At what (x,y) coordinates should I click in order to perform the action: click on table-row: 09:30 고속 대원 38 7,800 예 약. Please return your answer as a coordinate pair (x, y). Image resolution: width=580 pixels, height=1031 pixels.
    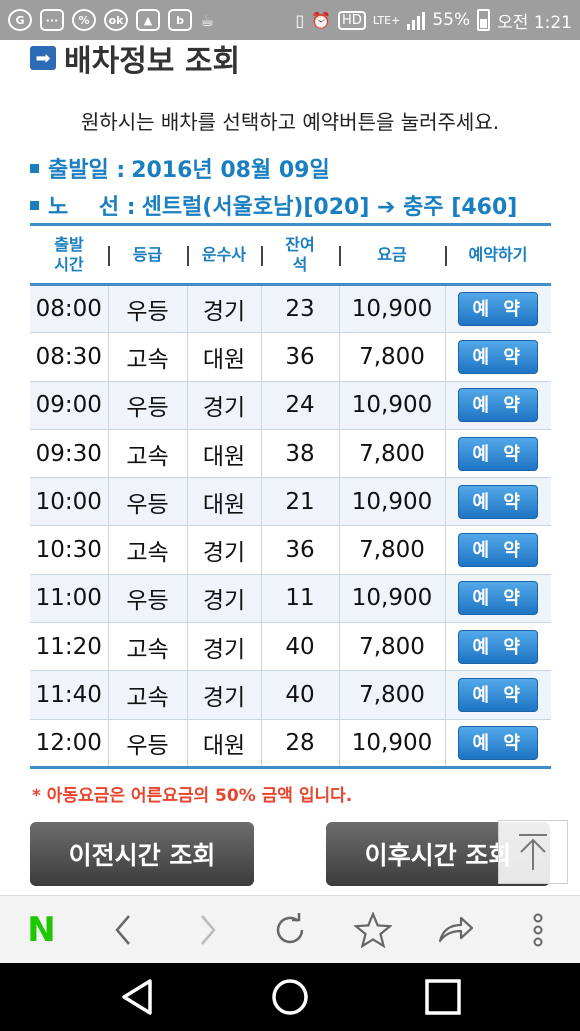
    Looking at the image, I should click on (290, 454).